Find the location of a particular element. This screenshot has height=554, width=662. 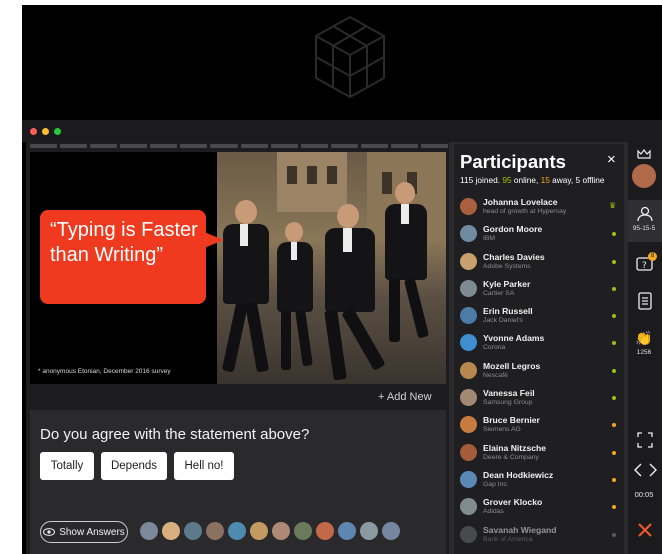

participant-name: Bruce Bernier is located at coordinates (511, 420).